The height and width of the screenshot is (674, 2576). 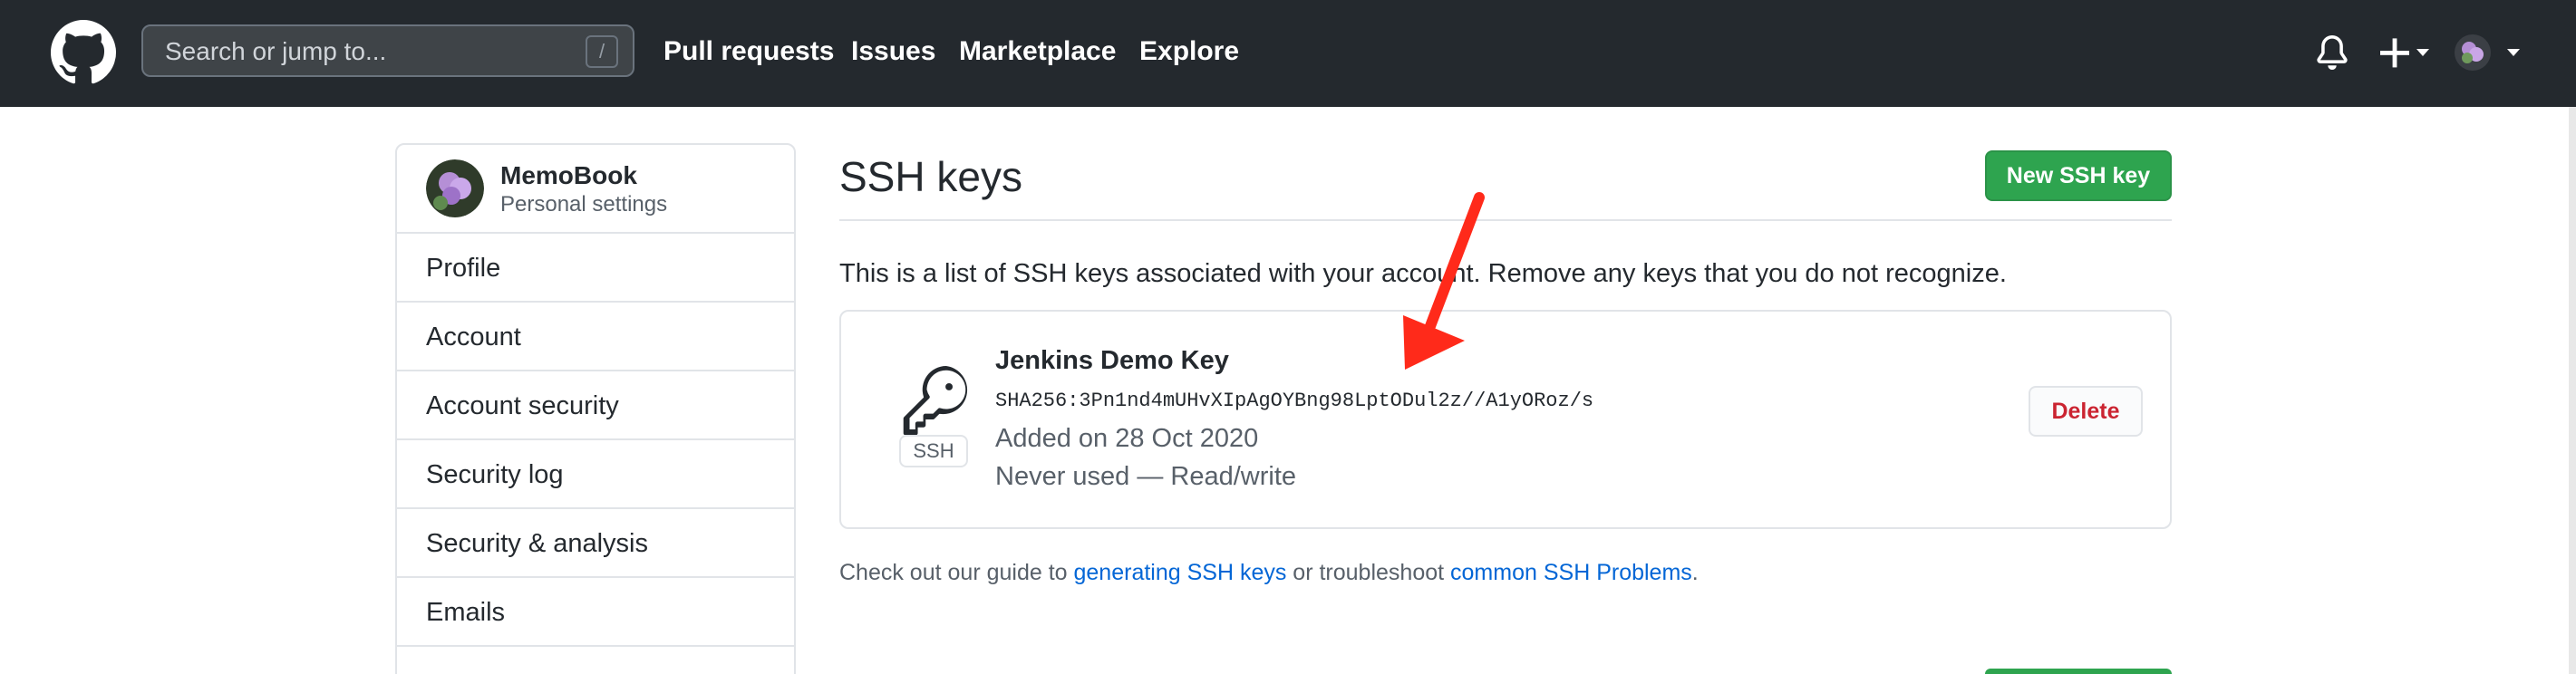 I want to click on avatar, so click(x=455, y=188).